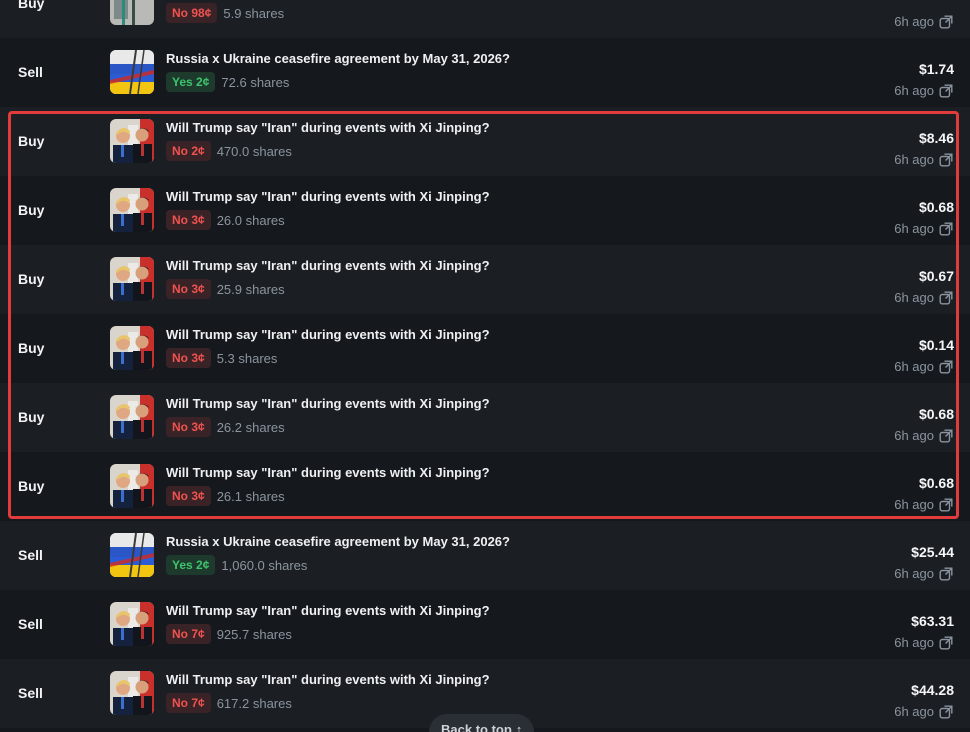 Image resolution: width=970 pixels, height=732 pixels. Describe the element at coordinates (485, 19) in the screenshot. I see `activity-row: Buy No 98¢ 5.9 shares 6h ago` at that location.